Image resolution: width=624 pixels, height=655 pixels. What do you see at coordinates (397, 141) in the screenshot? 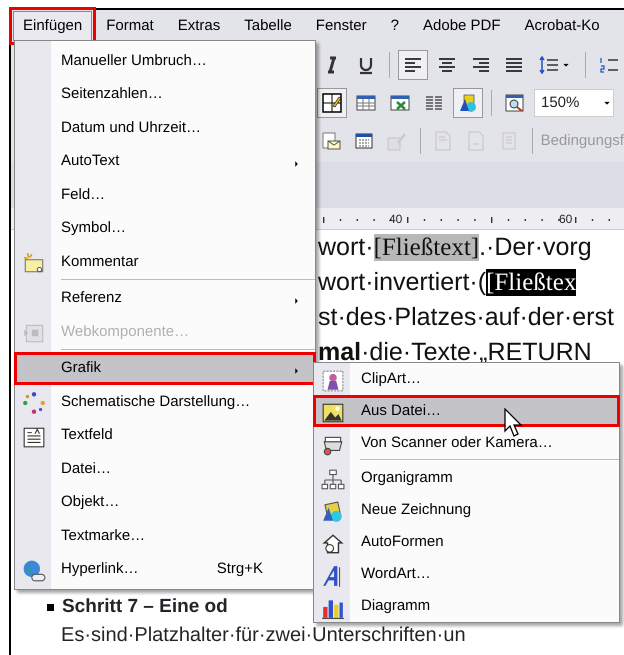
I see `edit-document-icon` at bounding box center [397, 141].